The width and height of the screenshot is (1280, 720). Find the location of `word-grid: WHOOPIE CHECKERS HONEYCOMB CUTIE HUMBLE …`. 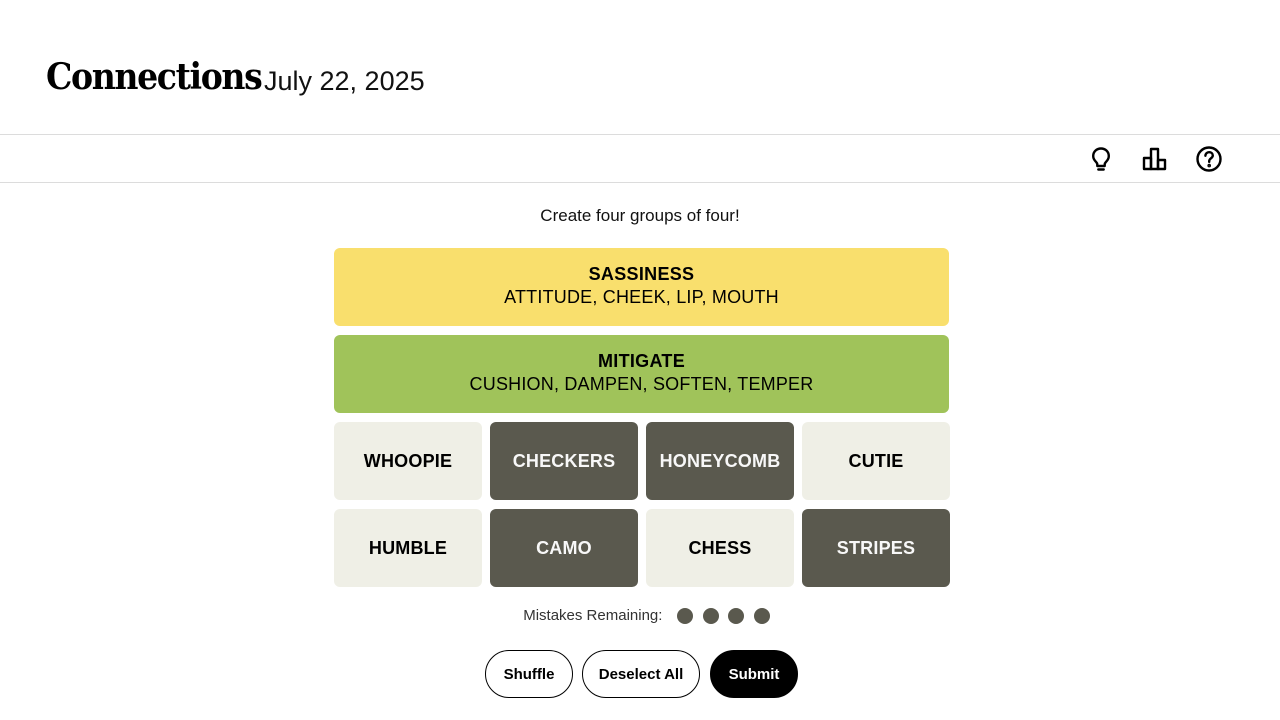

word-grid: WHOOPIE CHECKERS HONEYCOMB CUTIE HUMBLE … is located at coordinates (642, 504).